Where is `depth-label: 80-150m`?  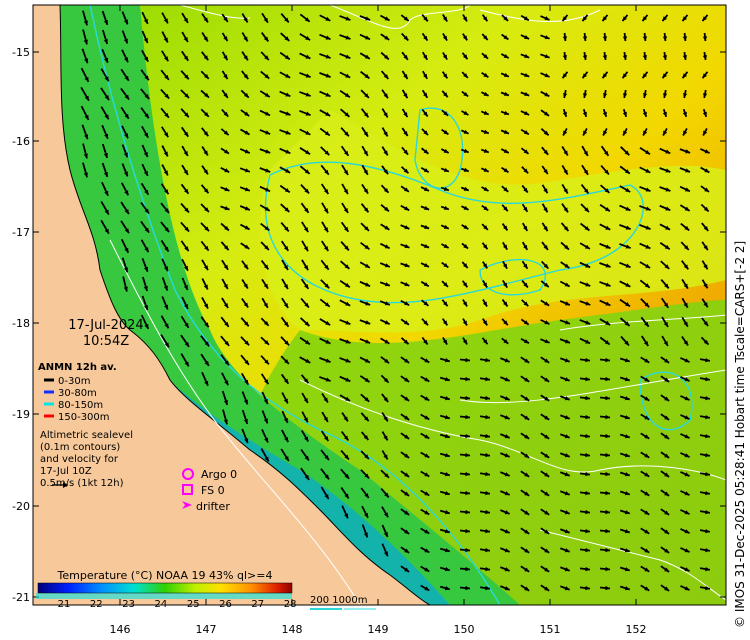
depth-label: 80-150m is located at coordinates (80, 405).